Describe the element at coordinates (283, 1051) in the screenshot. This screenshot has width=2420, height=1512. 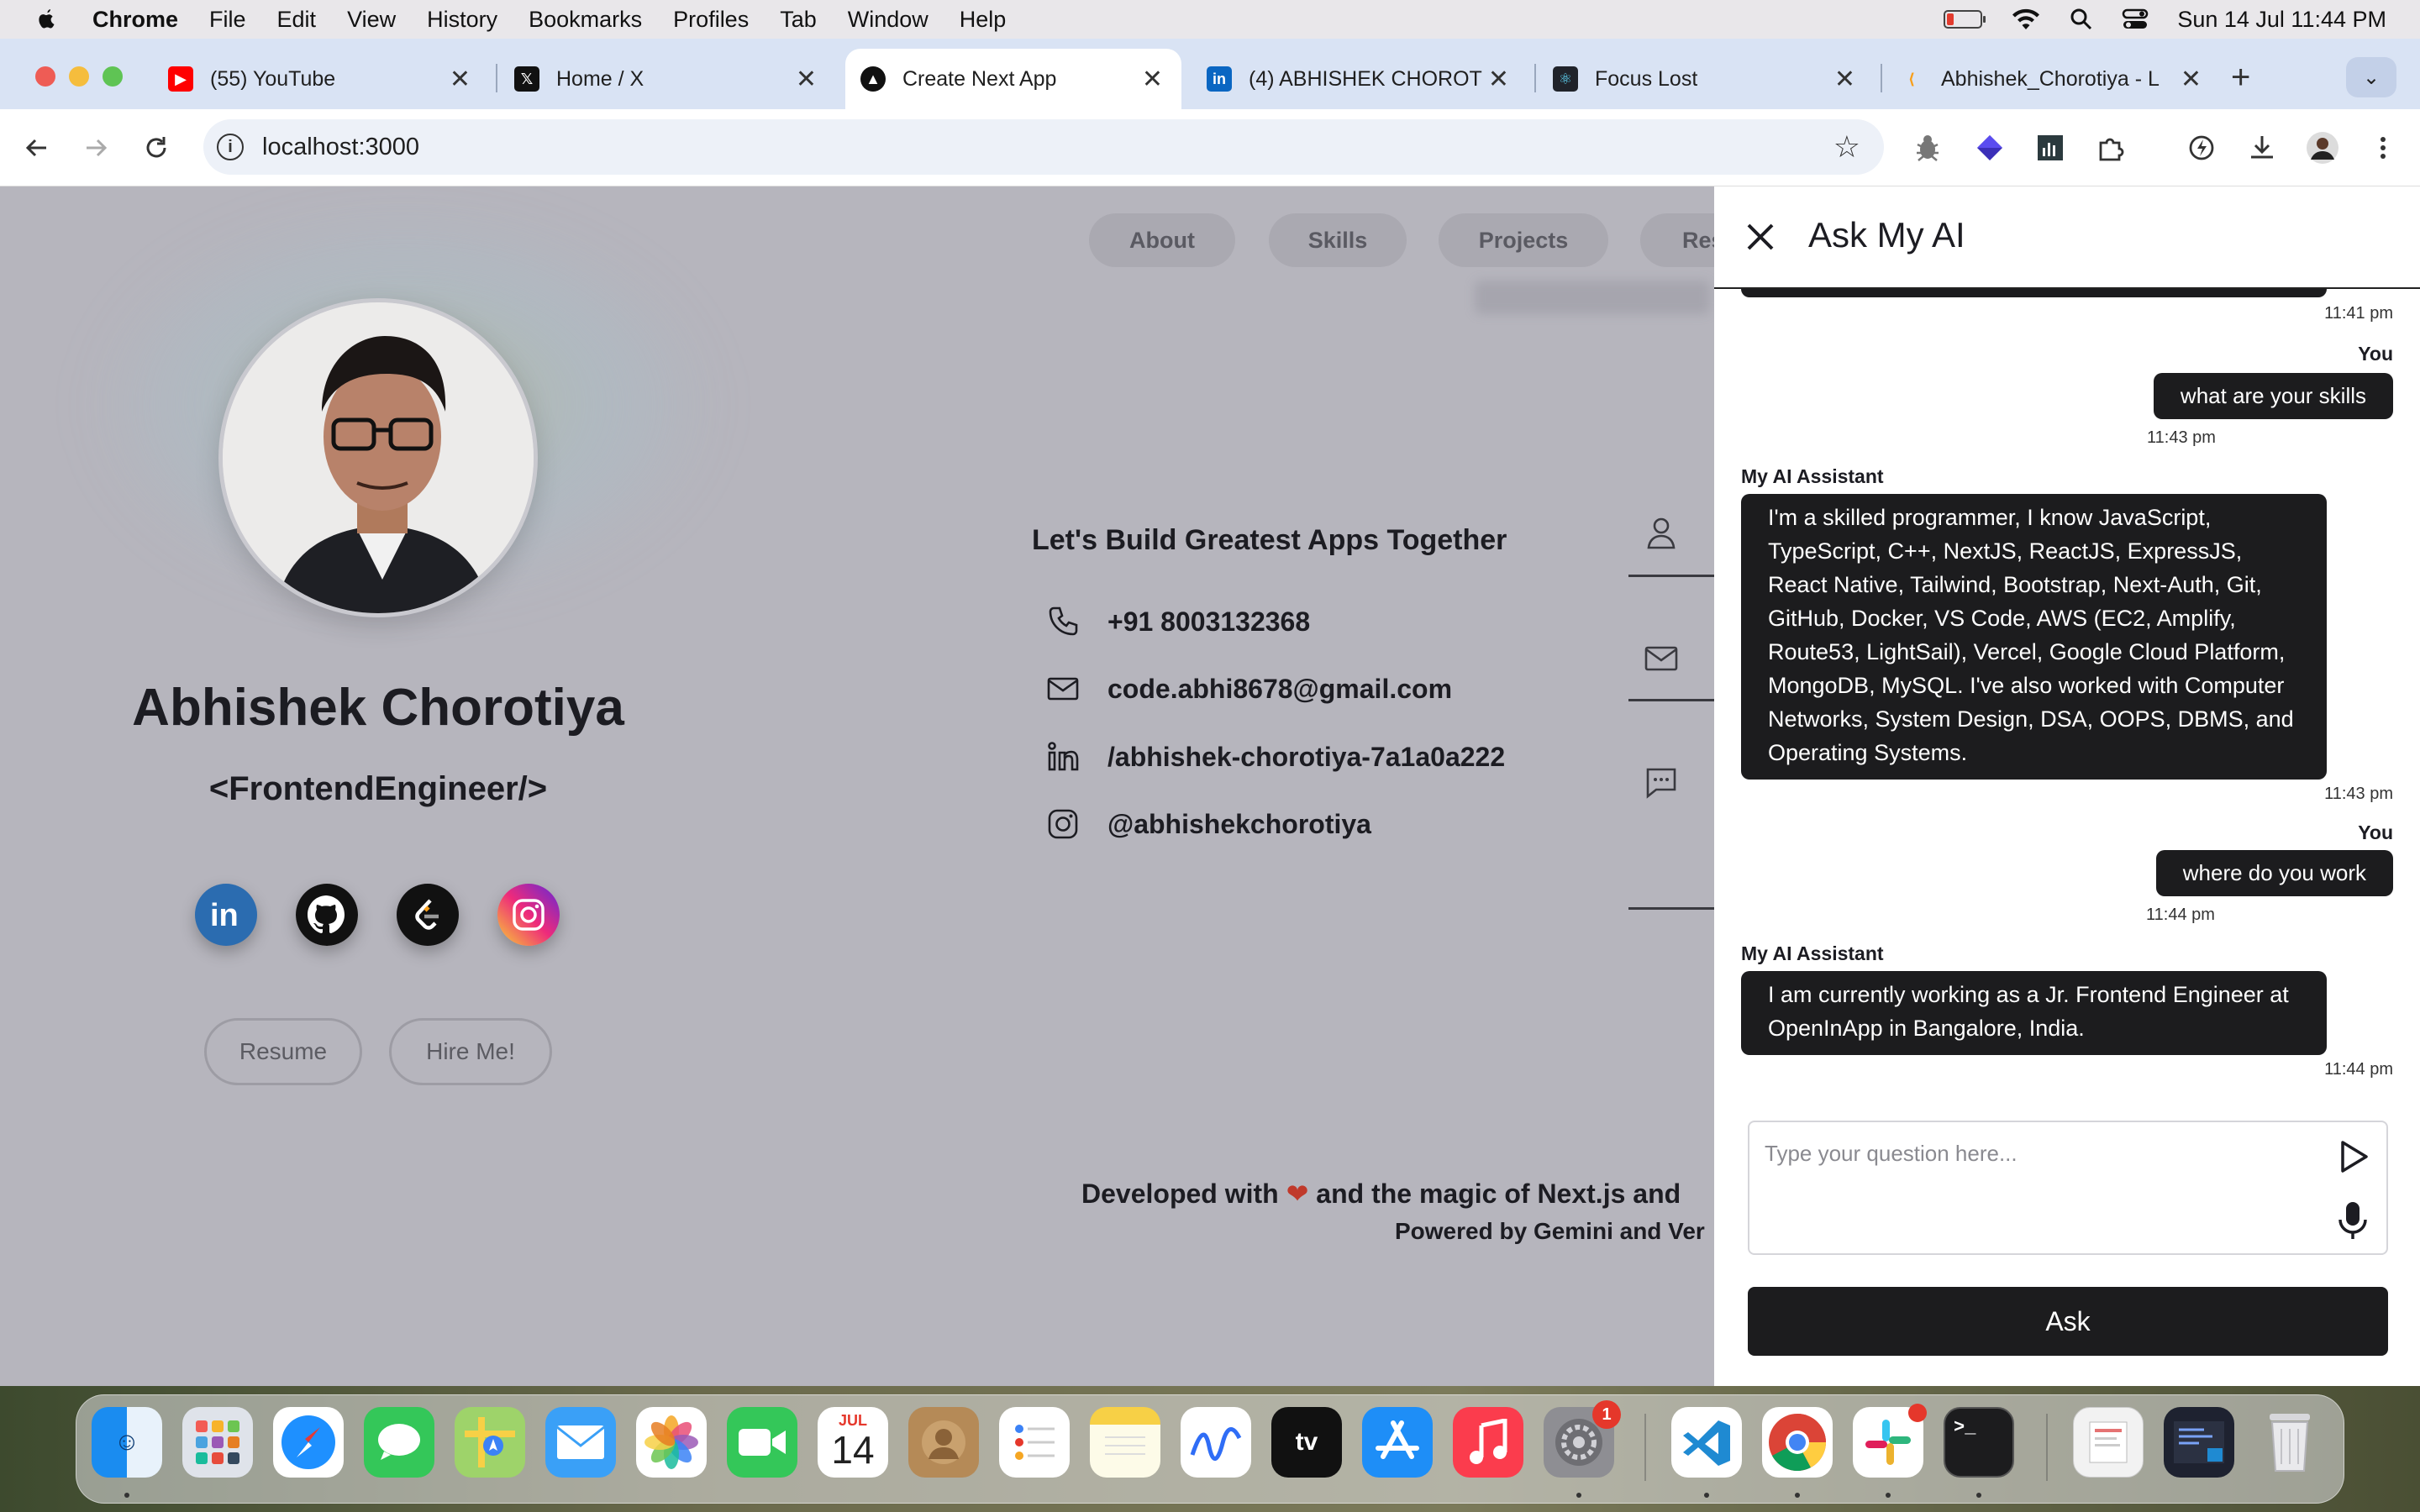
I see `resume-button: Resume` at that location.